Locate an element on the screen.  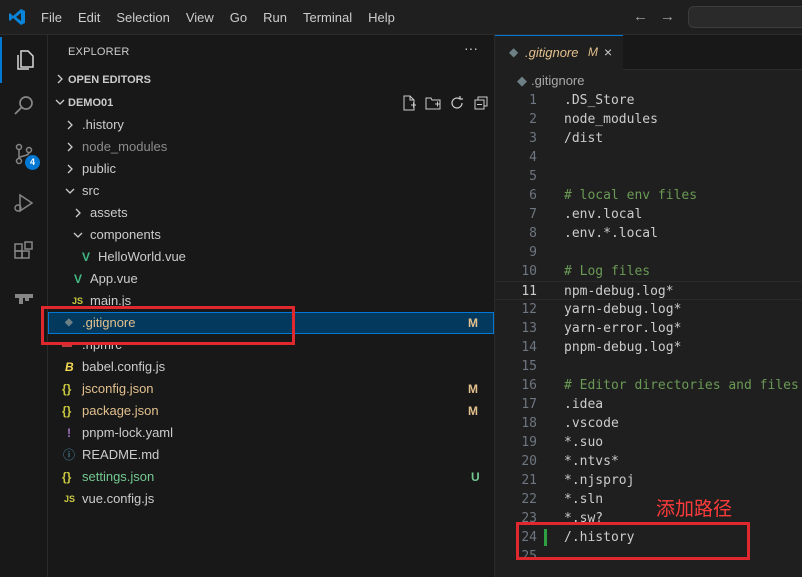
code-line: 11 npm-debug.log* is located at coordinates (648, 290).